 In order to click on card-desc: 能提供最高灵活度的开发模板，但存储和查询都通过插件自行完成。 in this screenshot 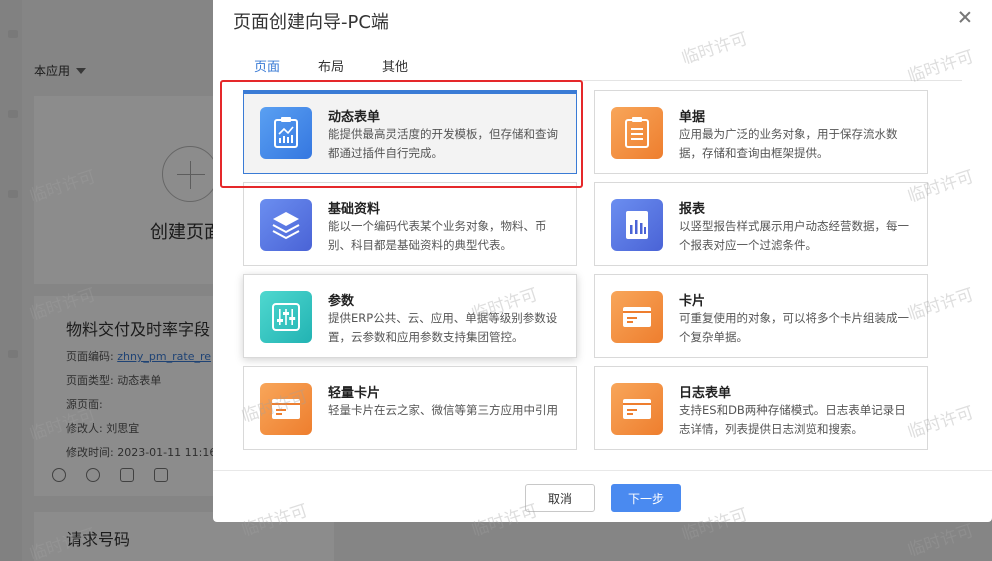, I will do `click(443, 143)`.